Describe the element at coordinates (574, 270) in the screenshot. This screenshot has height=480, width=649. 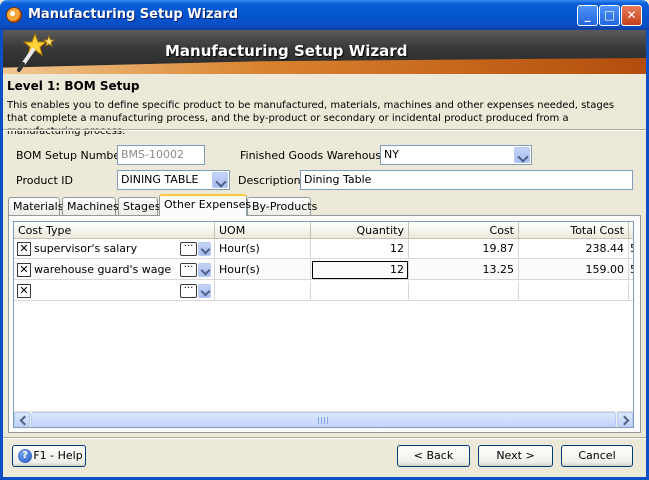
I see `total-cost-cell: 159.00` at that location.